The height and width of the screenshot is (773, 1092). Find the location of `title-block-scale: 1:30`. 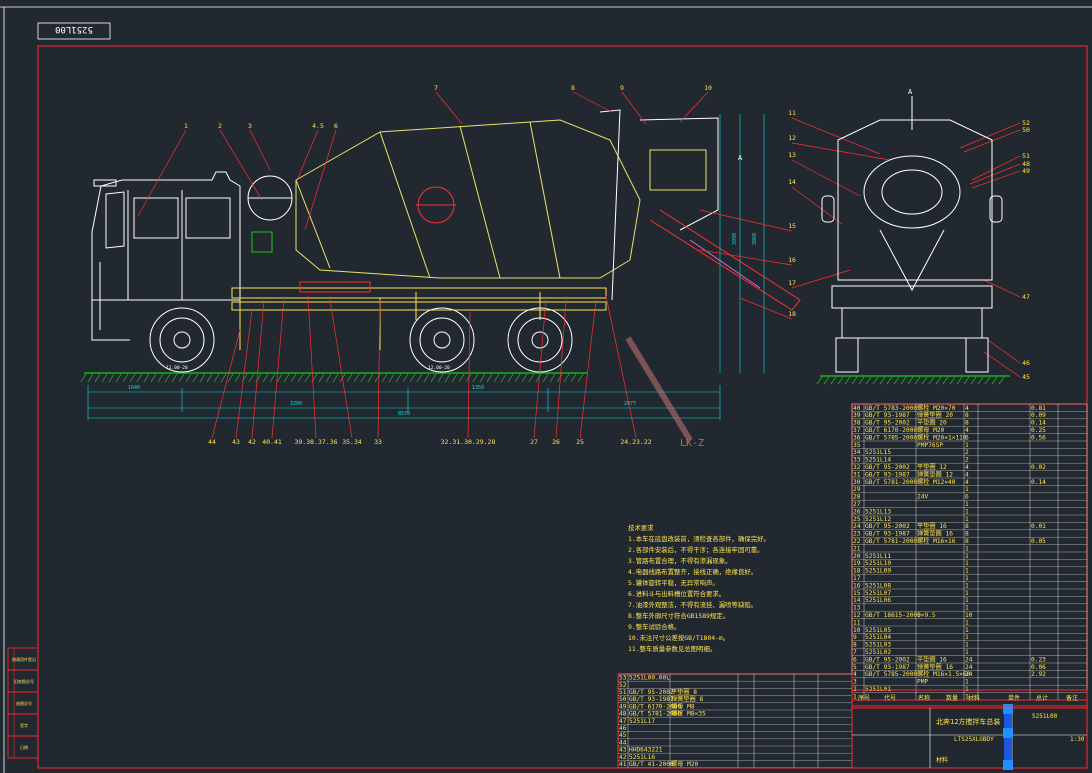

title-block-scale: 1:30 is located at coordinates (1077, 739).